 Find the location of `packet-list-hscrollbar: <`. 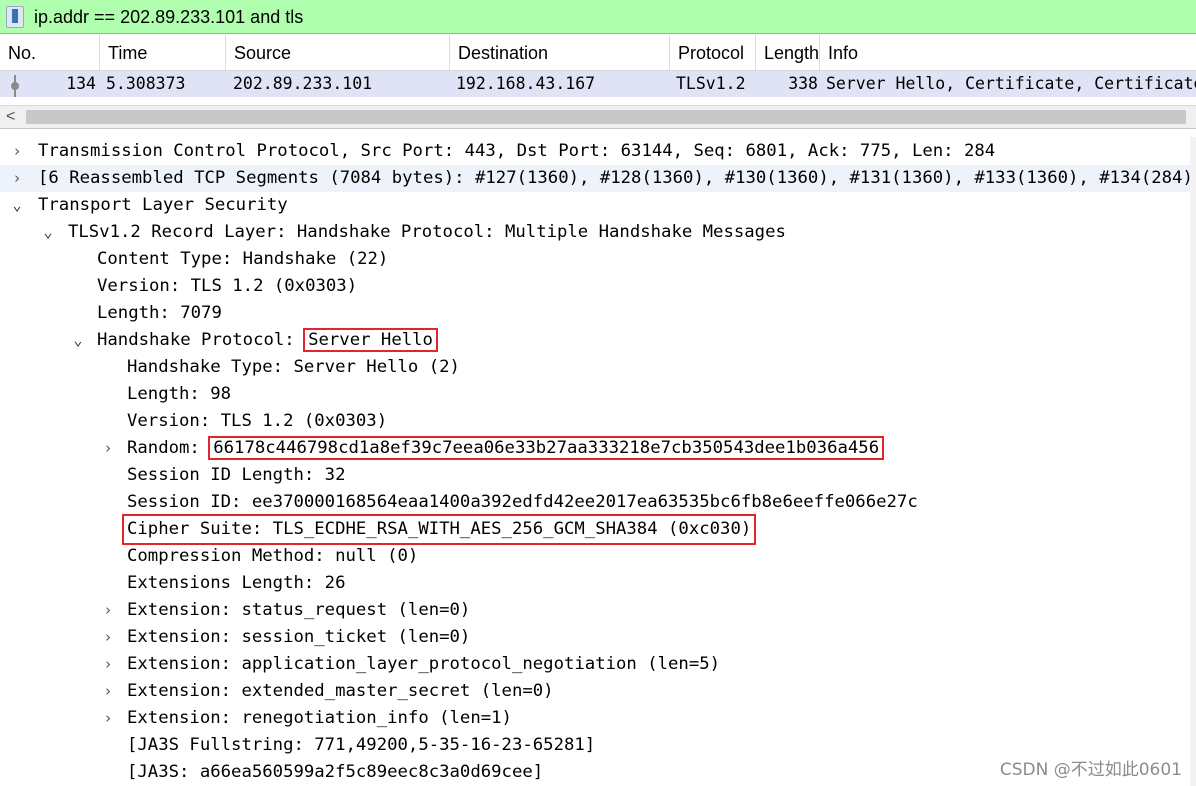

packet-list-hscrollbar: < is located at coordinates (598, 117).